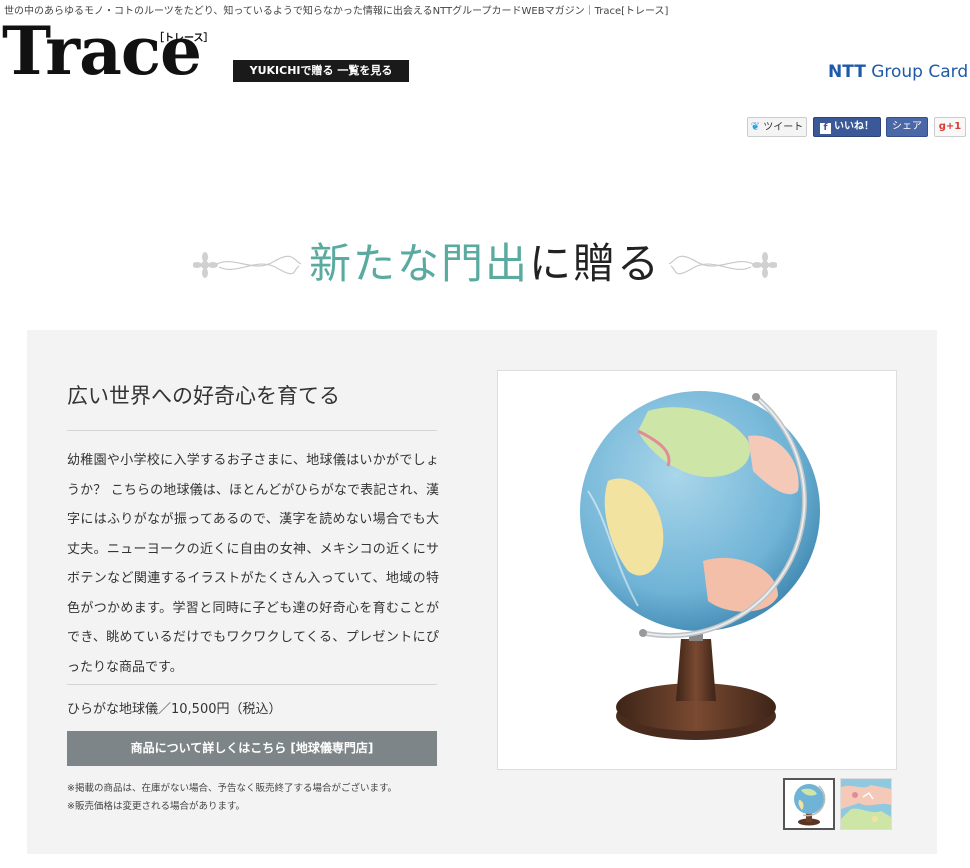  Describe the element at coordinates (722, 265) in the screenshot. I see `ornament-right-icon` at that location.